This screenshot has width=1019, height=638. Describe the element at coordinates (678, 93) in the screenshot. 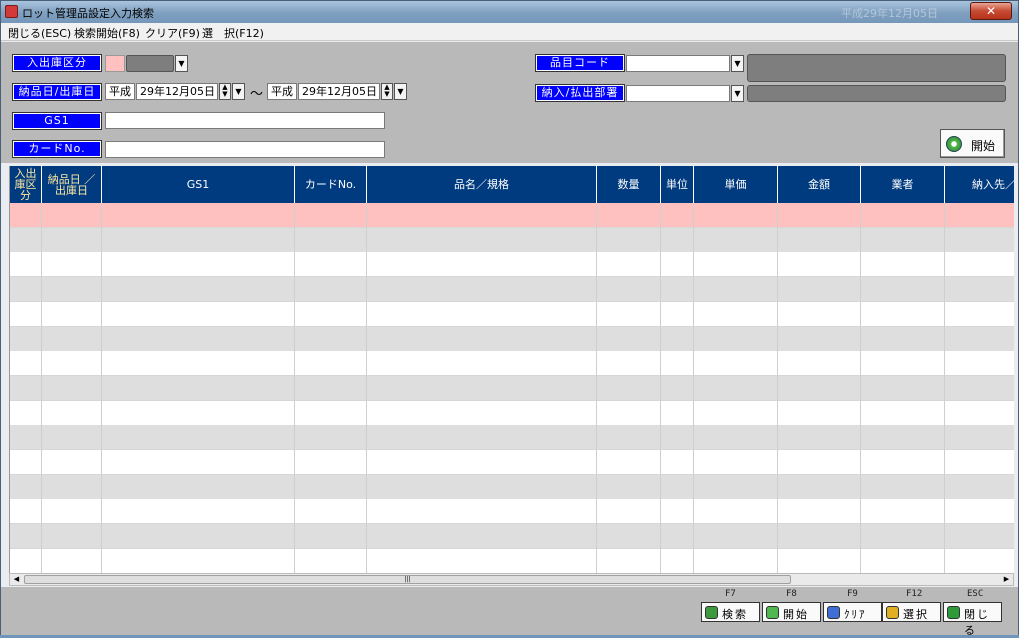

I see `dept-select` at that location.